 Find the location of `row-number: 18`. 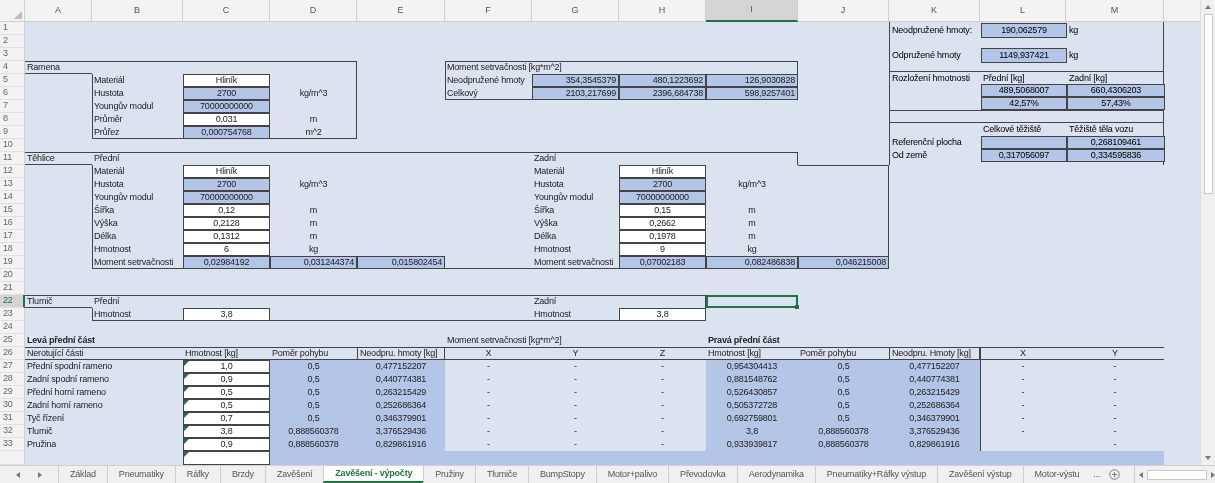

row-number: 18 is located at coordinates (12, 249).